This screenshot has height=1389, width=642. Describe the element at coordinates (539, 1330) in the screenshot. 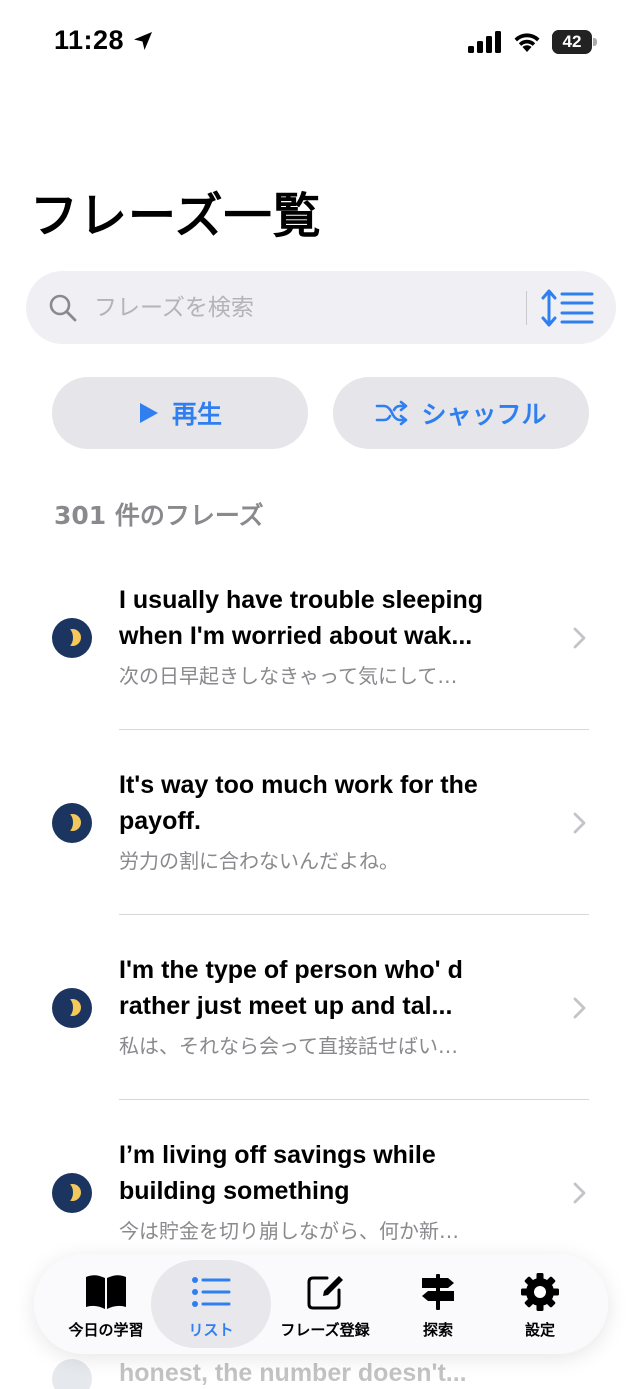

I see `tab-settings-label: 設定` at that location.